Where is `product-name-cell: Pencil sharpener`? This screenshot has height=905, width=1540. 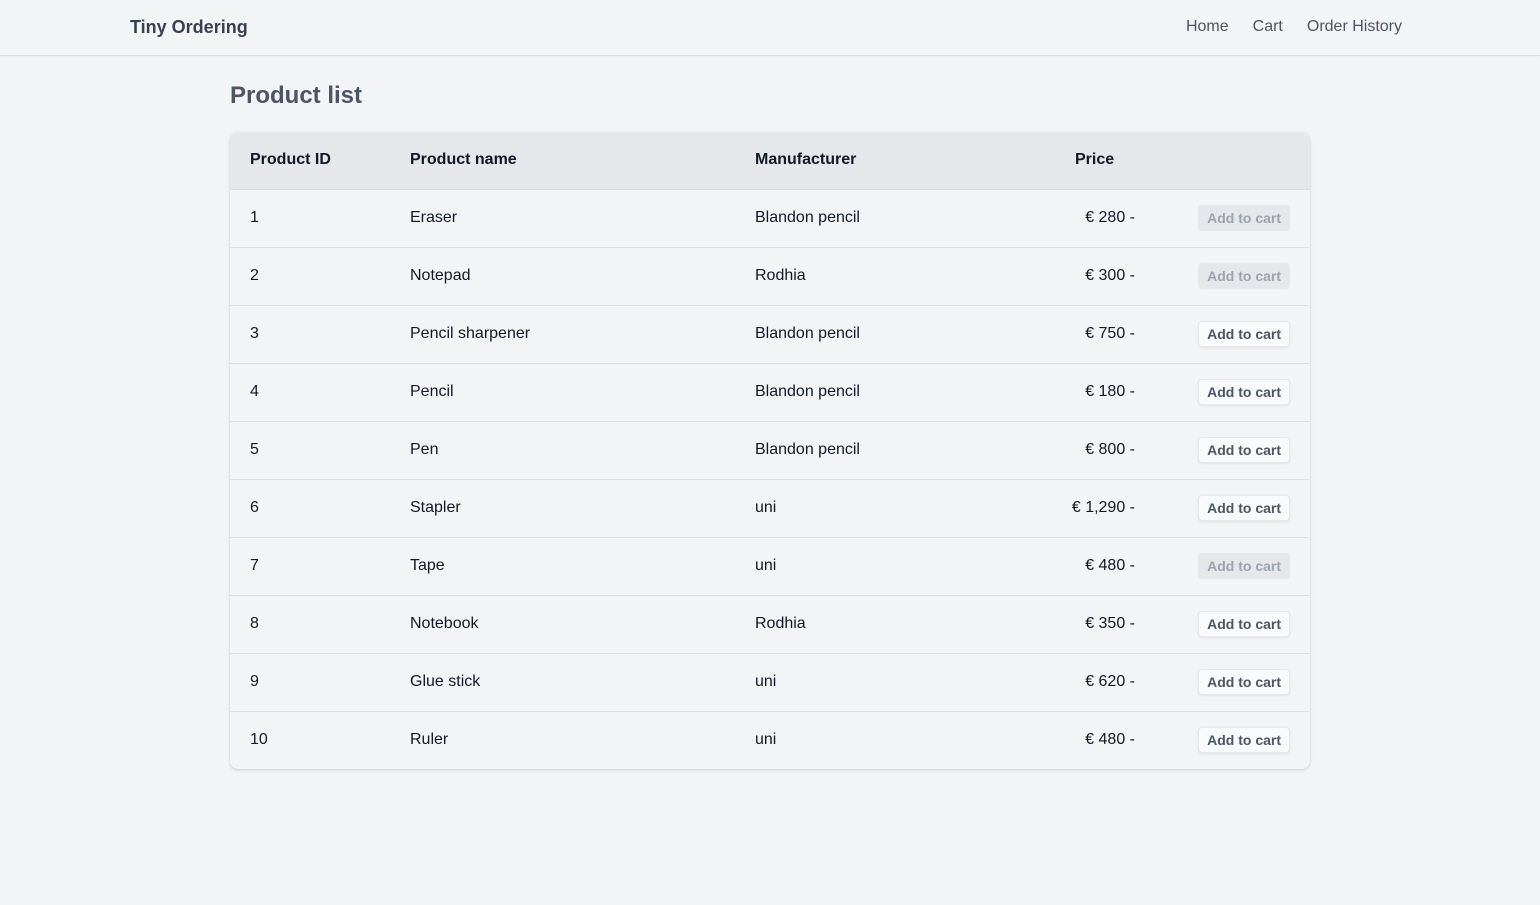
product-name-cell: Pencil sharpener is located at coordinates (470, 333).